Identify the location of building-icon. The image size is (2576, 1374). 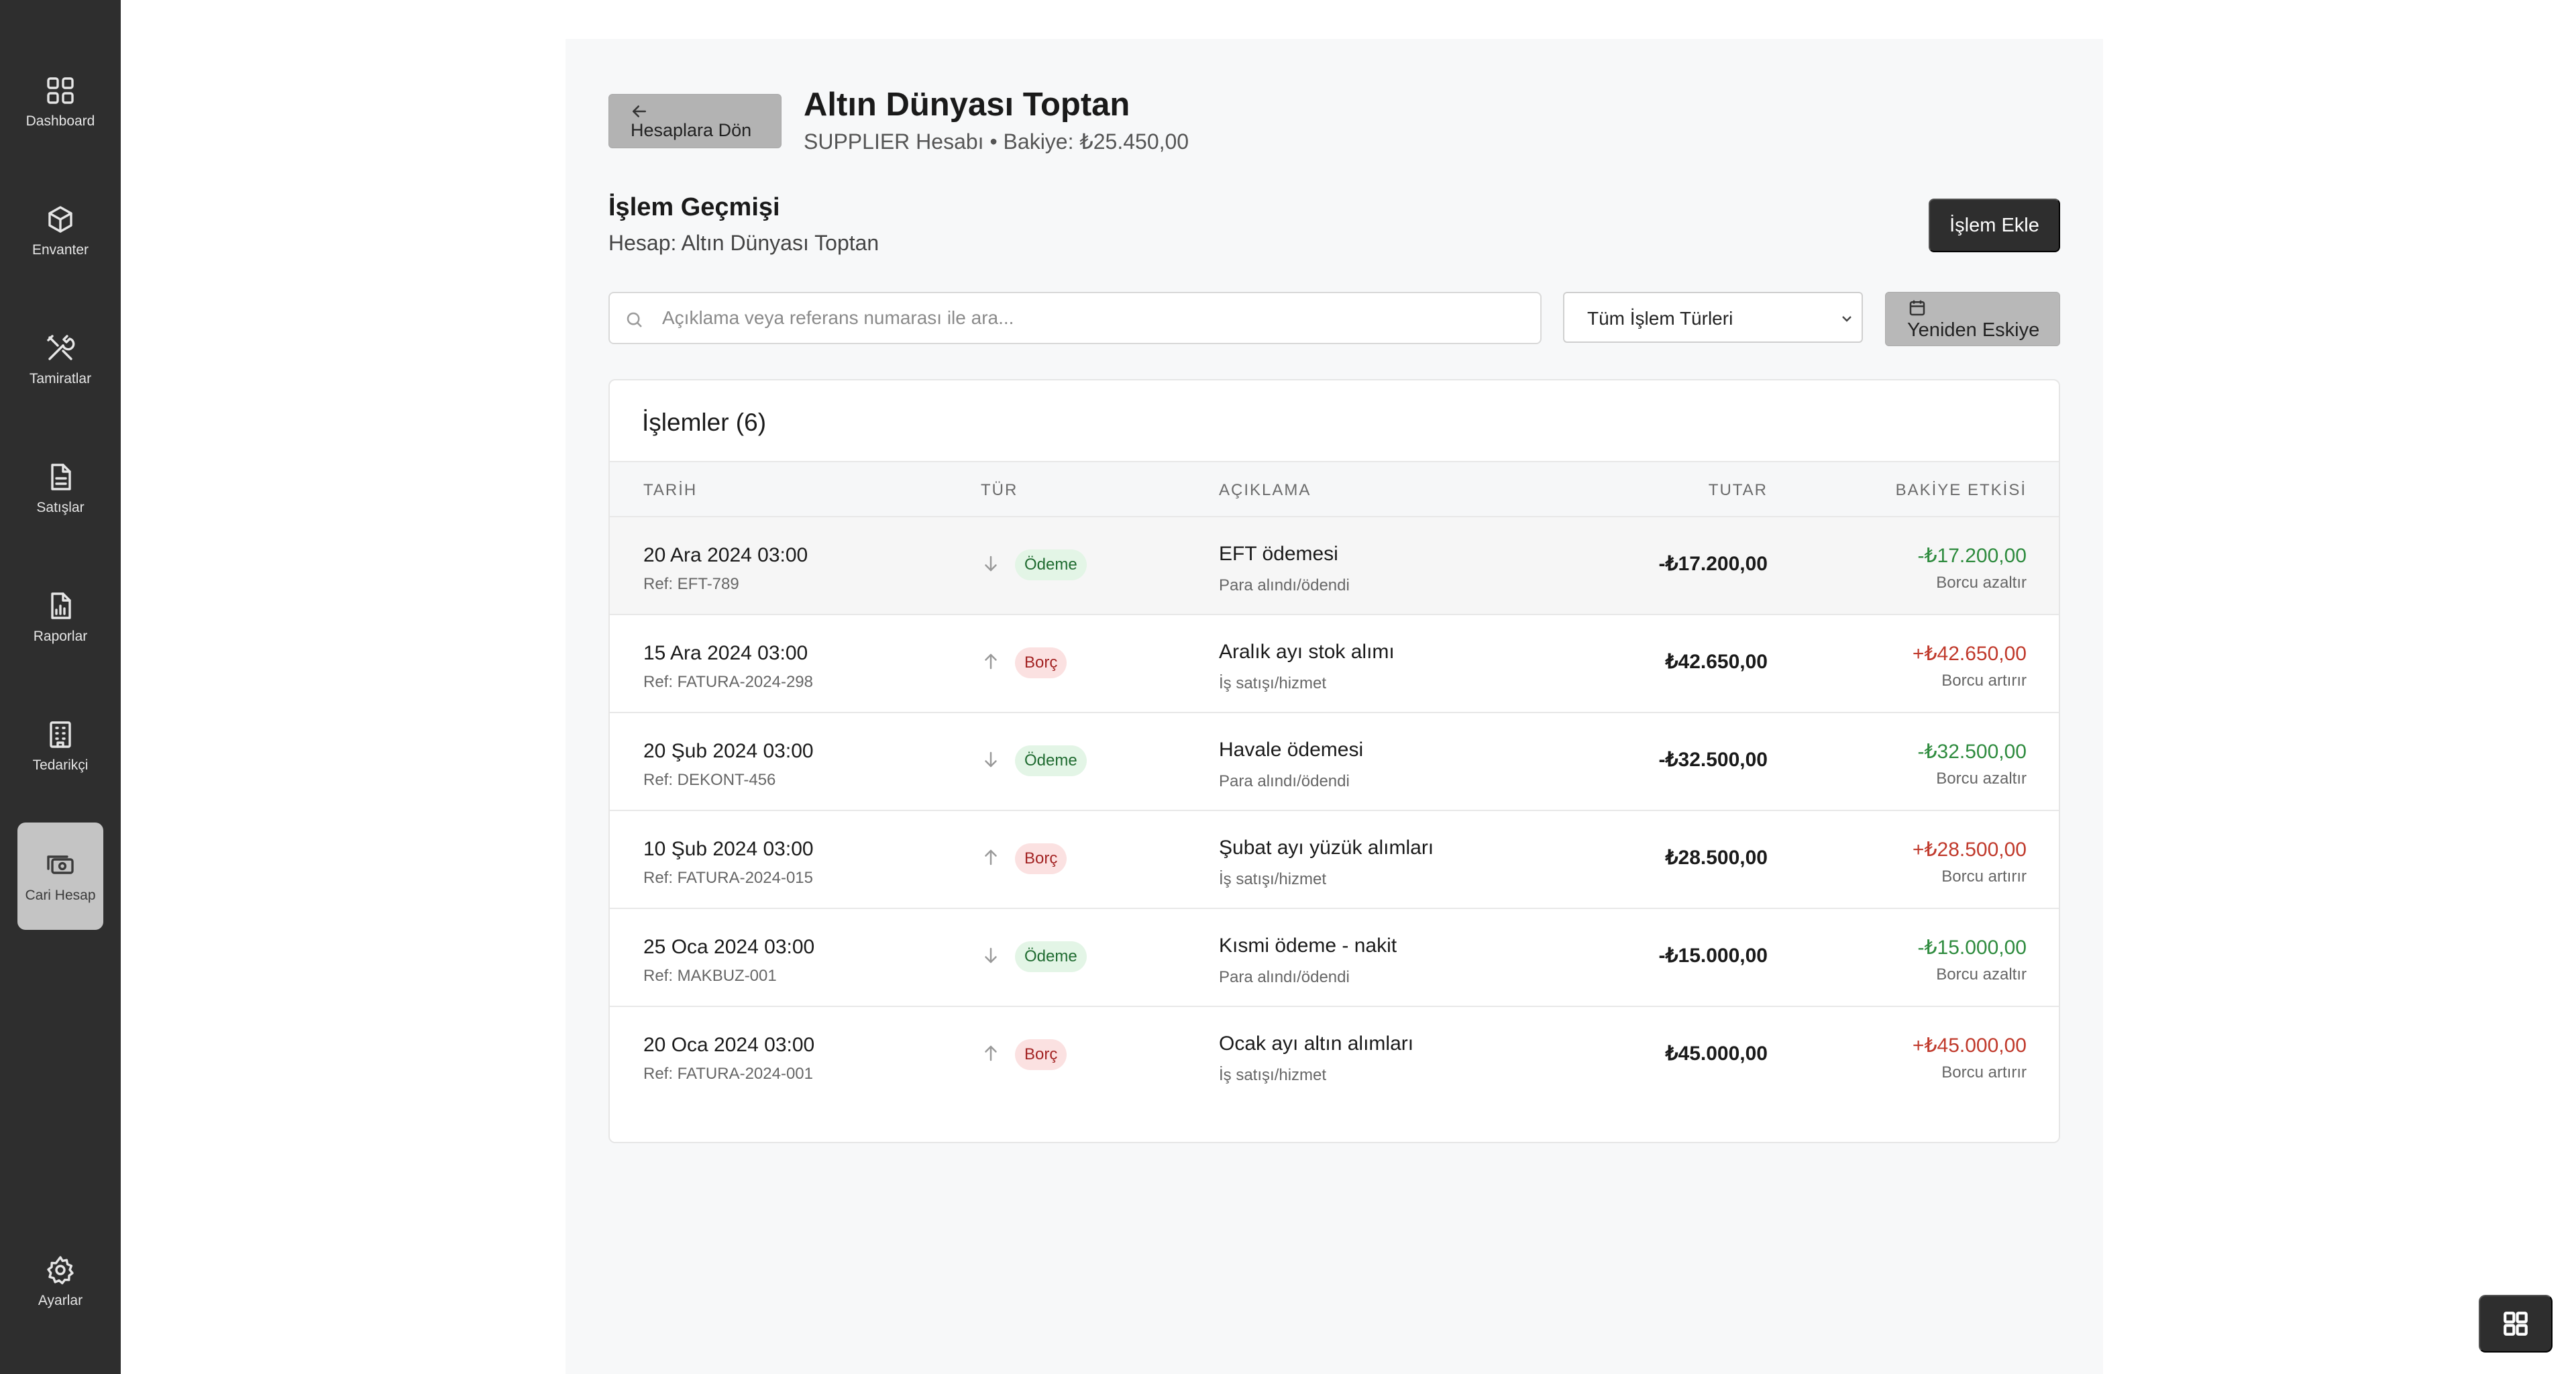
(60, 734).